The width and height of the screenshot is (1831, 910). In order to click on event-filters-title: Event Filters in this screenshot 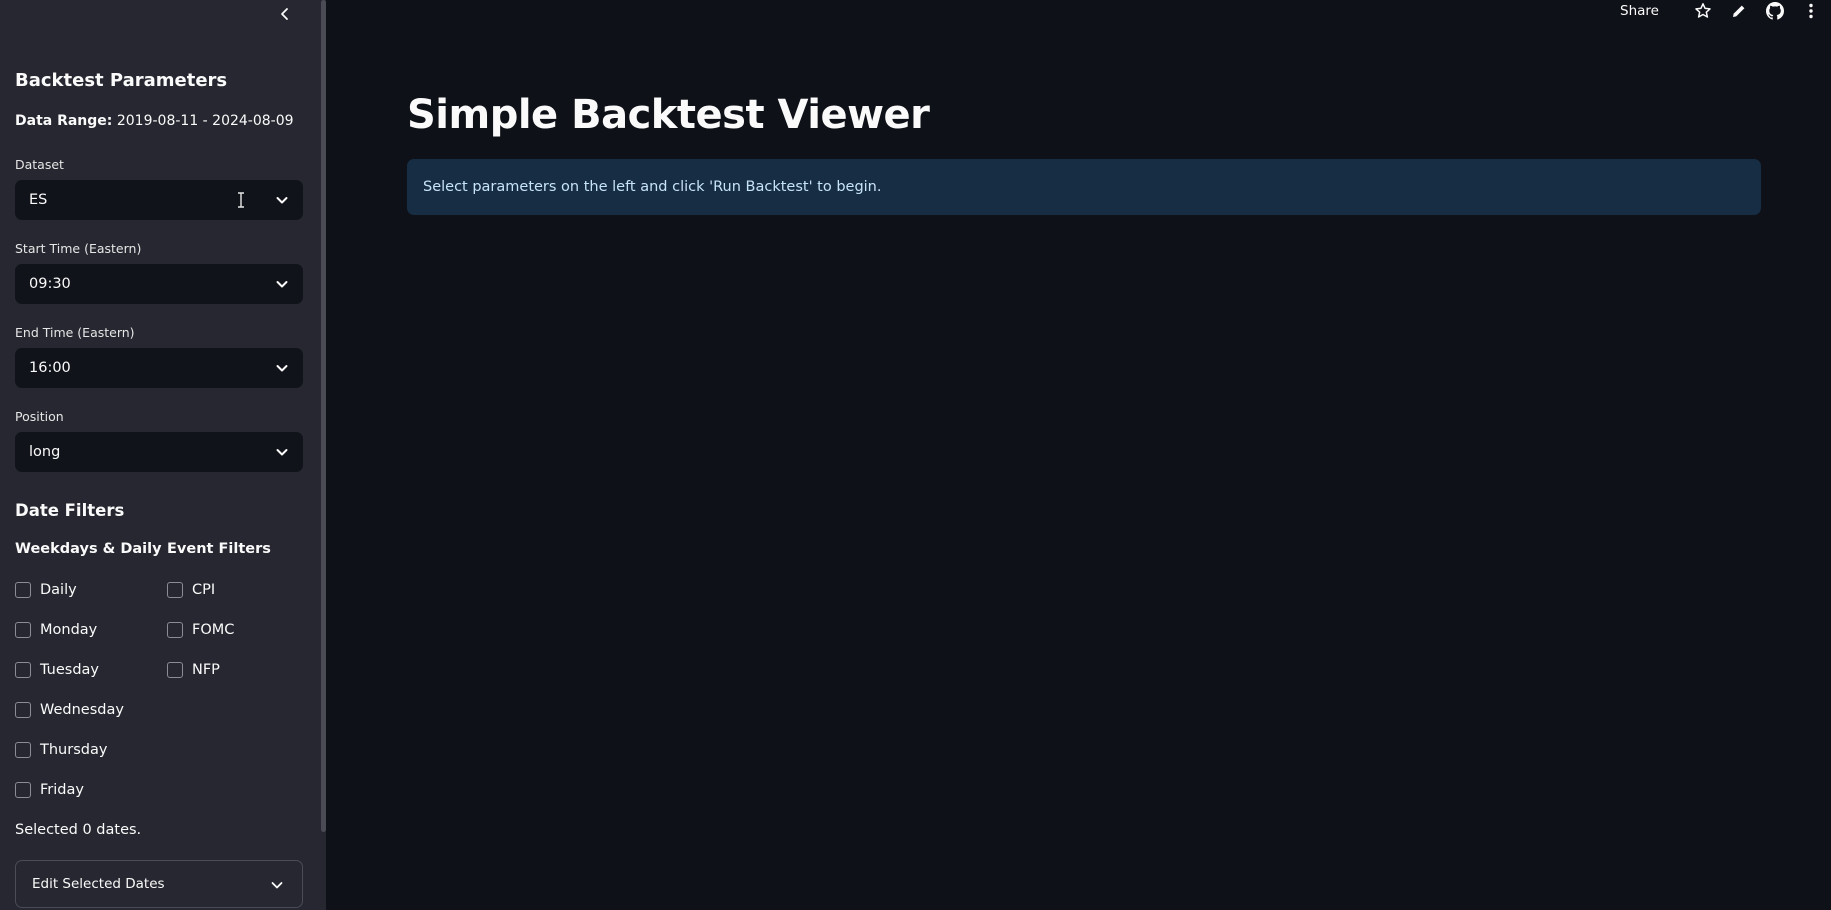, I will do `click(219, 549)`.